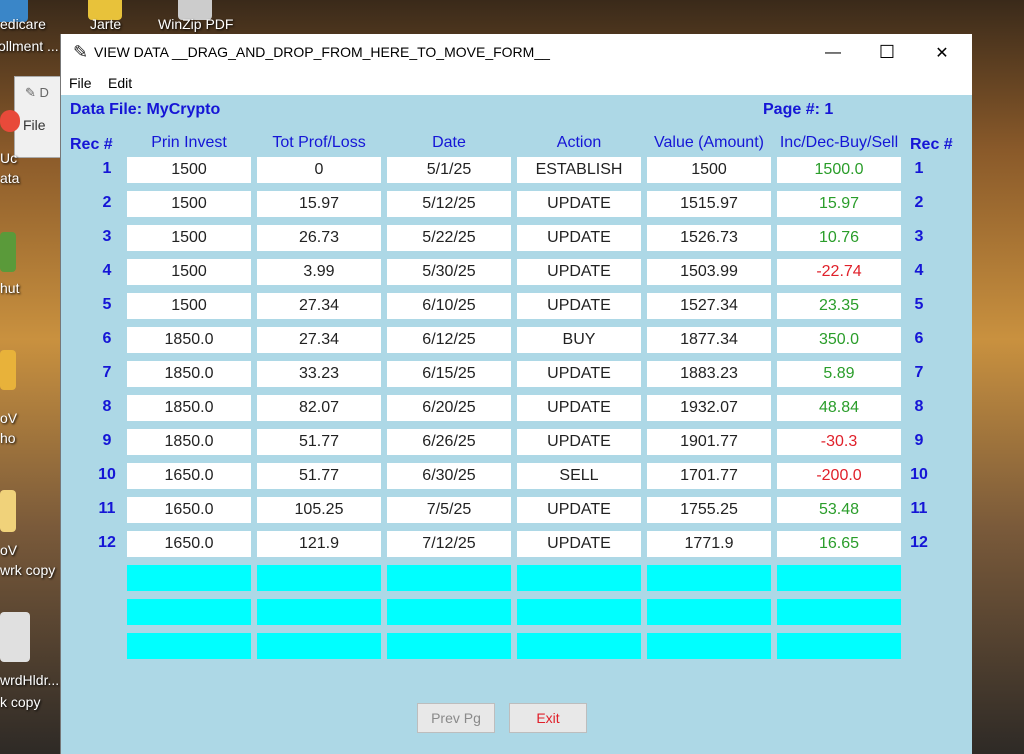 The width and height of the screenshot is (1024, 754). I want to click on data-cell: 82.07, so click(319, 408).